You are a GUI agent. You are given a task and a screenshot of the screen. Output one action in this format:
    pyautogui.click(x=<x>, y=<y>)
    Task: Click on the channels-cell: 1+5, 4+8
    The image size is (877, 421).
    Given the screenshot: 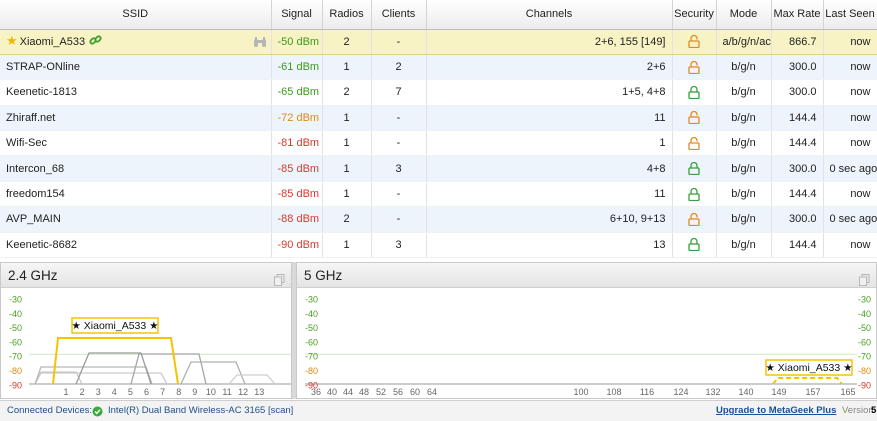 What is the action you would take?
    pyautogui.click(x=549, y=92)
    